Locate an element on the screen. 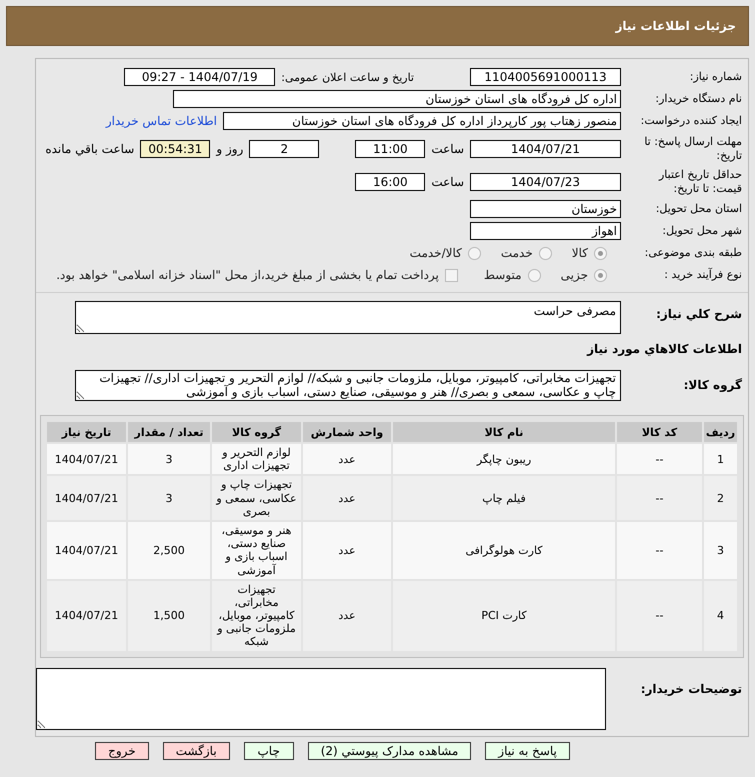  radio-label: متوسط is located at coordinates (503, 275).